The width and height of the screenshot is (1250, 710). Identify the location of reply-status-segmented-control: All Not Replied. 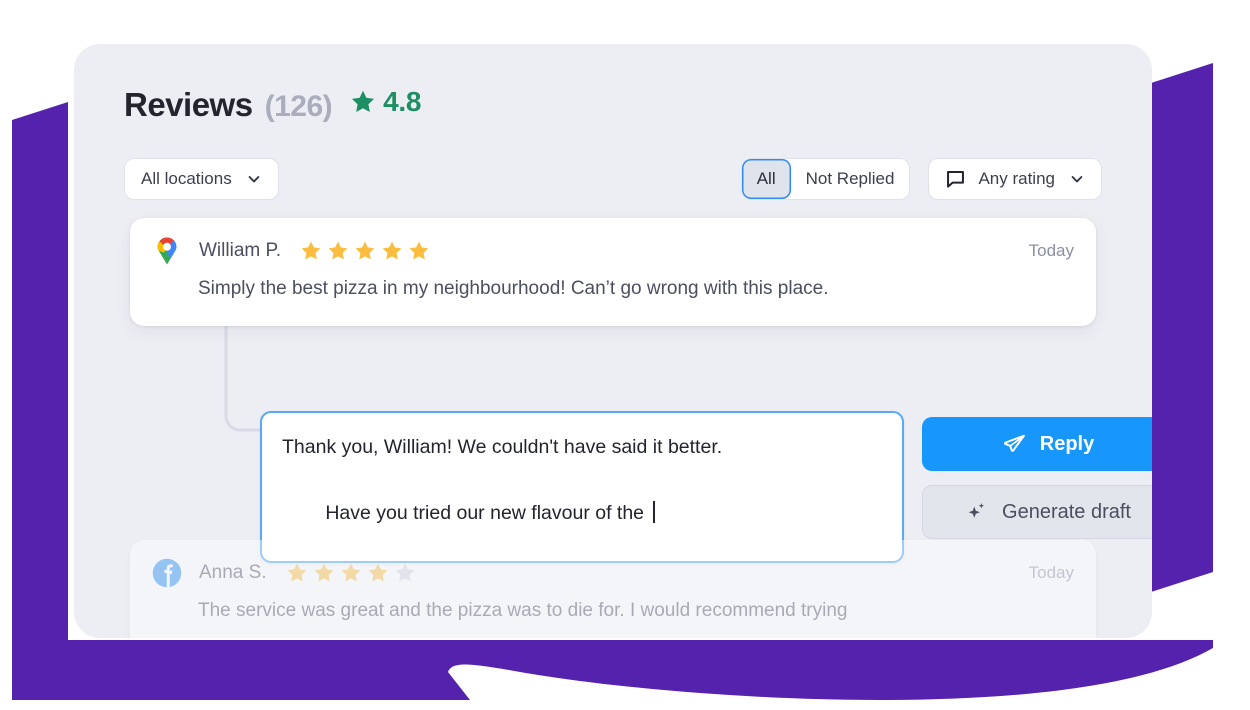
(825, 179).